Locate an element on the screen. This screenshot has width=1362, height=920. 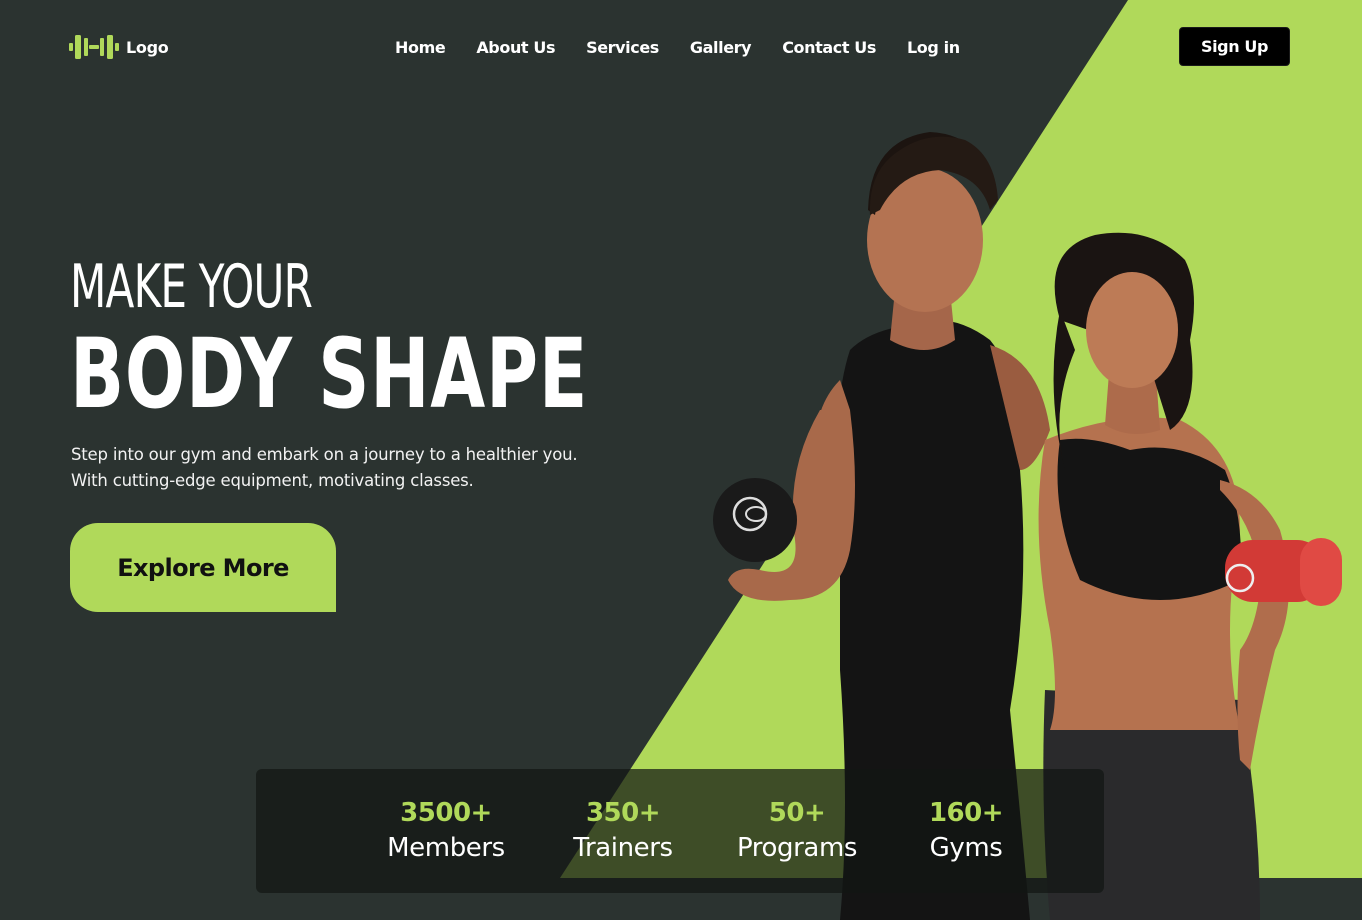
logo-text: Logo is located at coordinates (147, 47).